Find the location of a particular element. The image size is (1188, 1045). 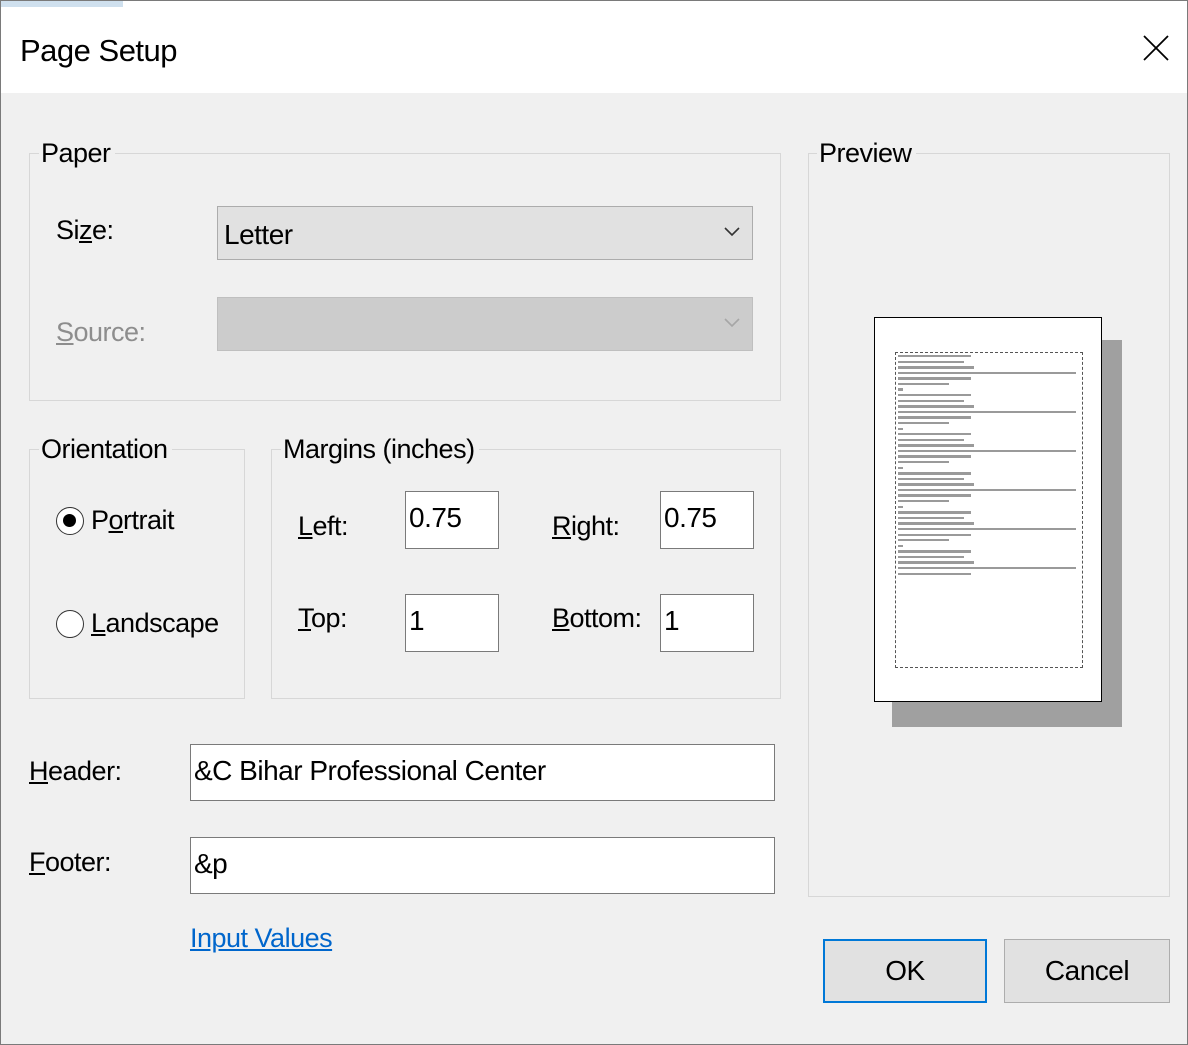

preview-legend: Preview is located at coordinates (866, 153).